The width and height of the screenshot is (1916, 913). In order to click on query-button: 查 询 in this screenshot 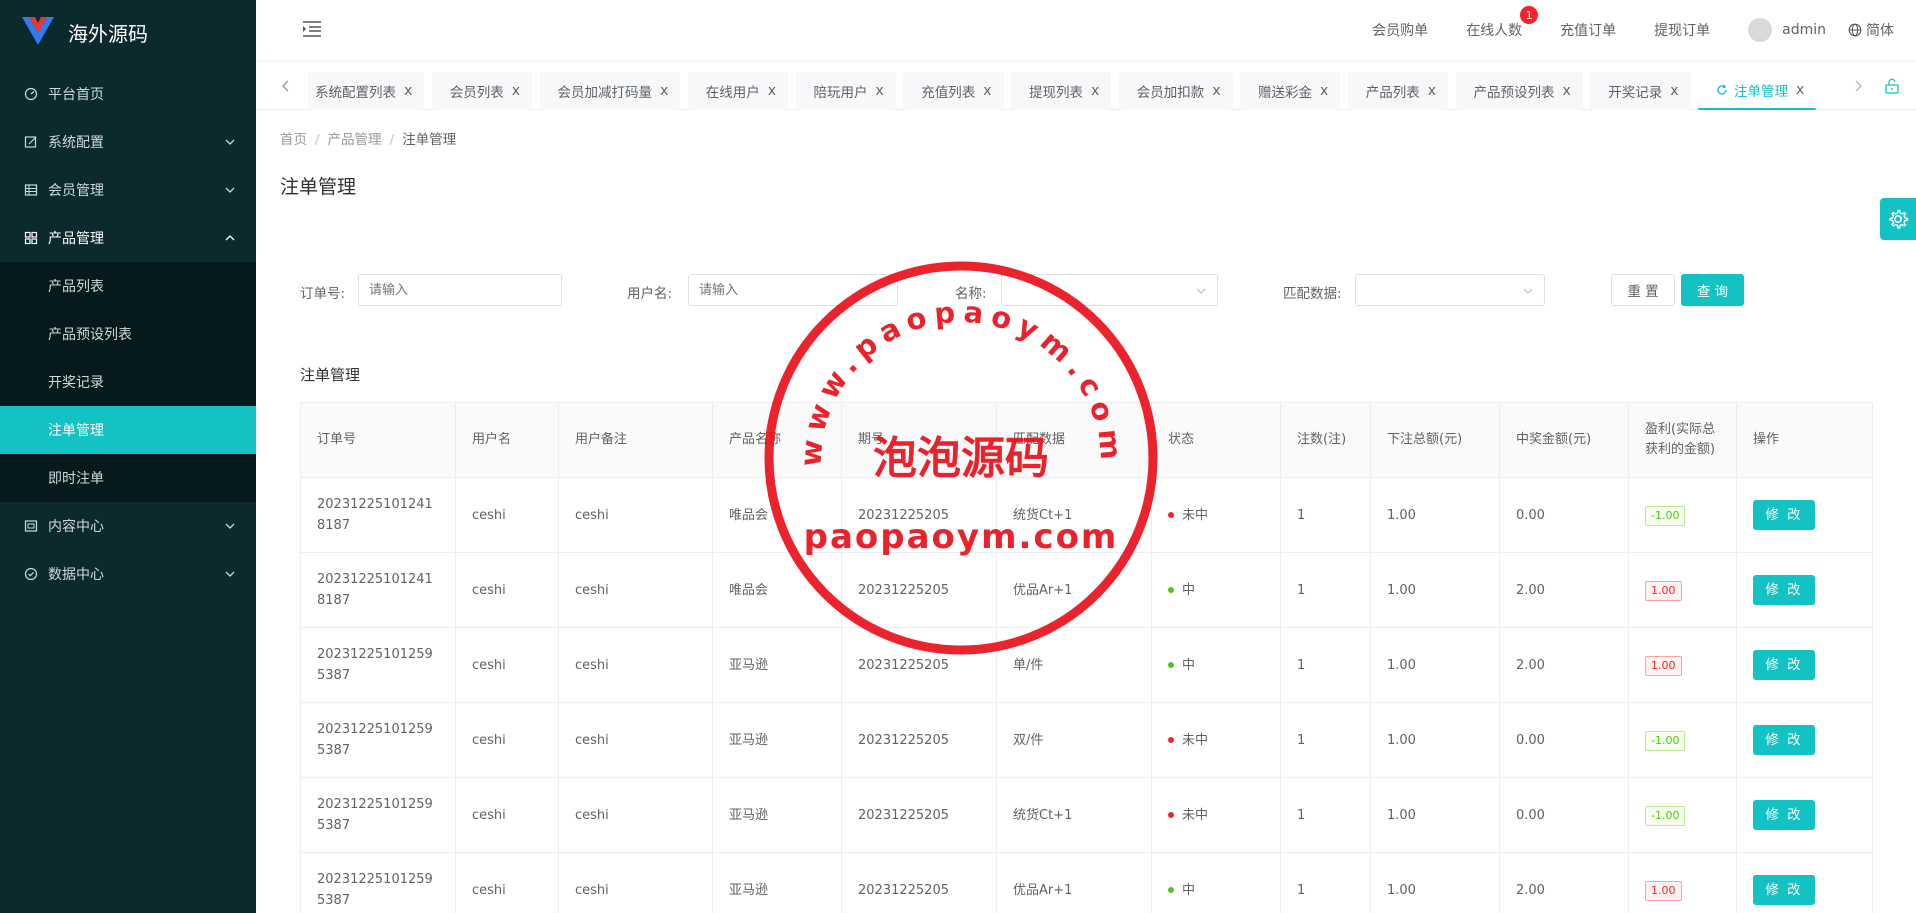, I will do `click(1712, 290)`.